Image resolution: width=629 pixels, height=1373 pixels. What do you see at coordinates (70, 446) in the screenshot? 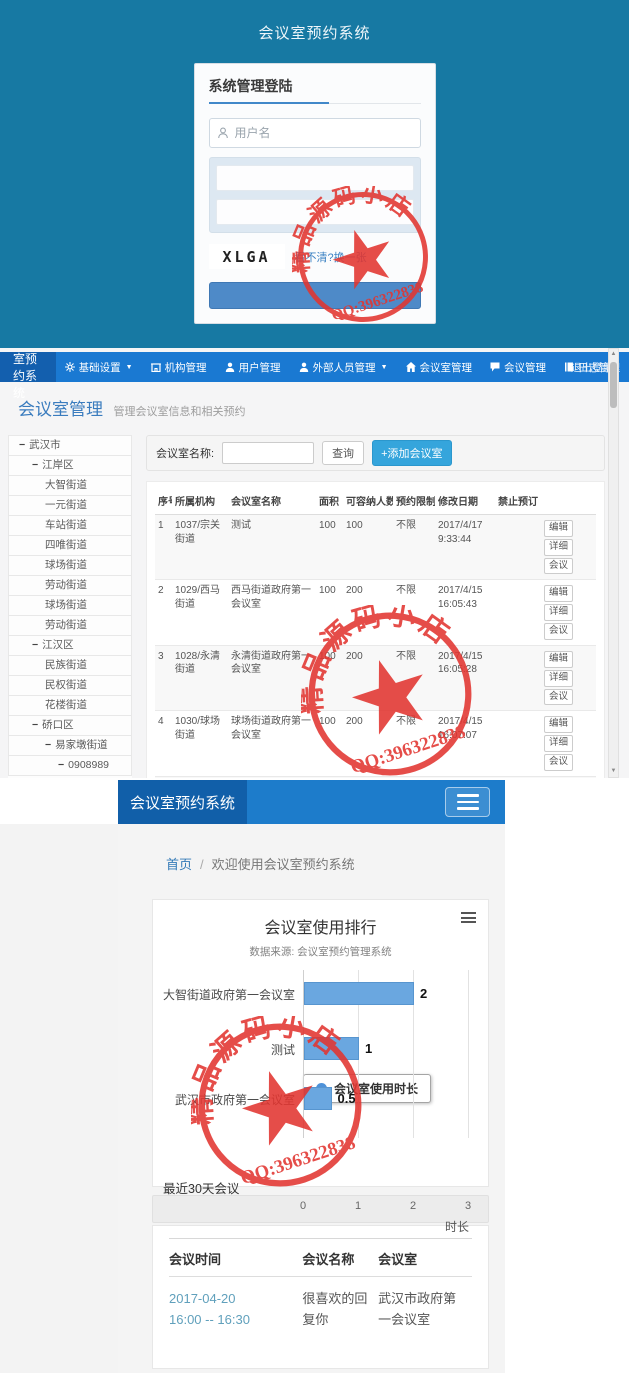
I see `tree-item-武汉市: − 武汉市` at bounding box center [70, 446].